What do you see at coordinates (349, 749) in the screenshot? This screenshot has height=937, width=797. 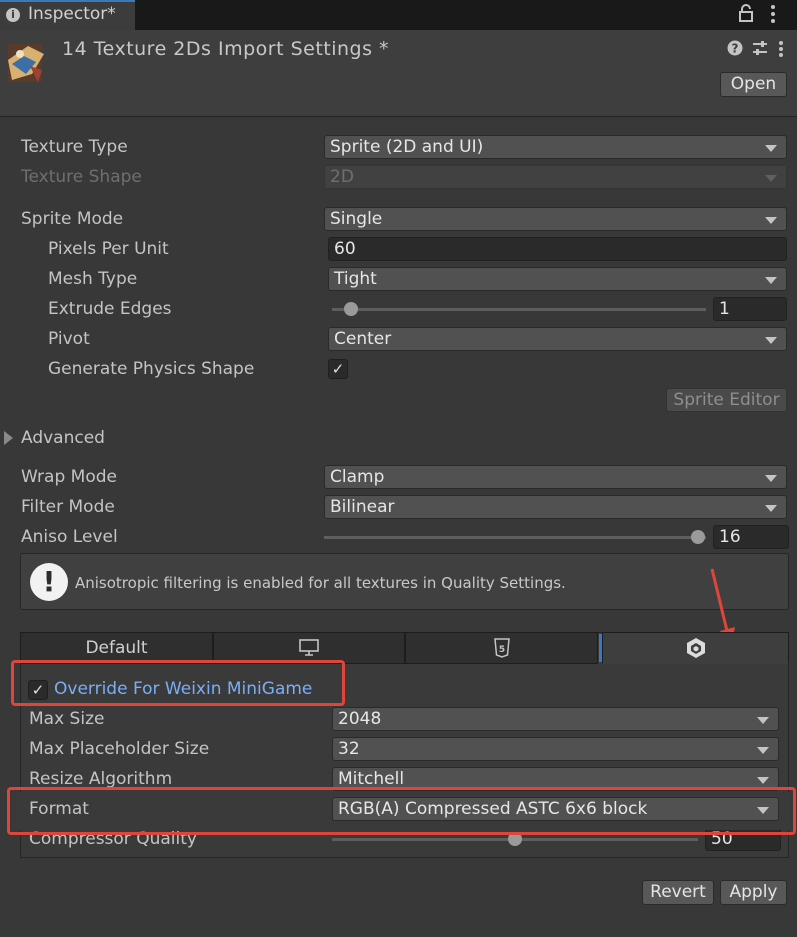 I see `max-placeholder-size-value: 32` at bounding box center [349, 749].